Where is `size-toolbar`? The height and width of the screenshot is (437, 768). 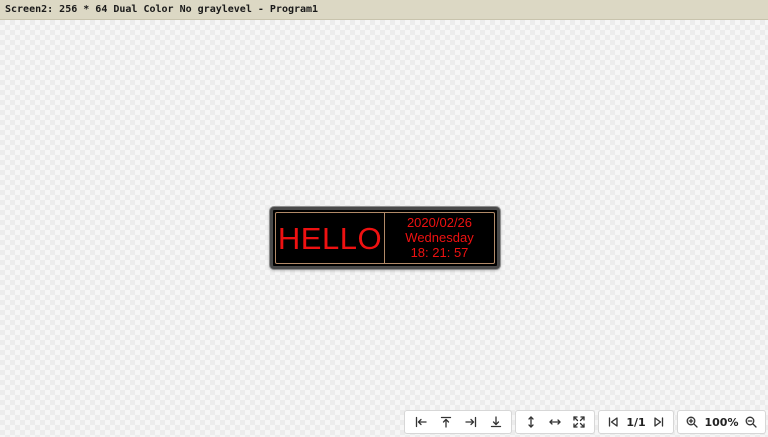
size-toolbar is located at coordinates (555, 422).